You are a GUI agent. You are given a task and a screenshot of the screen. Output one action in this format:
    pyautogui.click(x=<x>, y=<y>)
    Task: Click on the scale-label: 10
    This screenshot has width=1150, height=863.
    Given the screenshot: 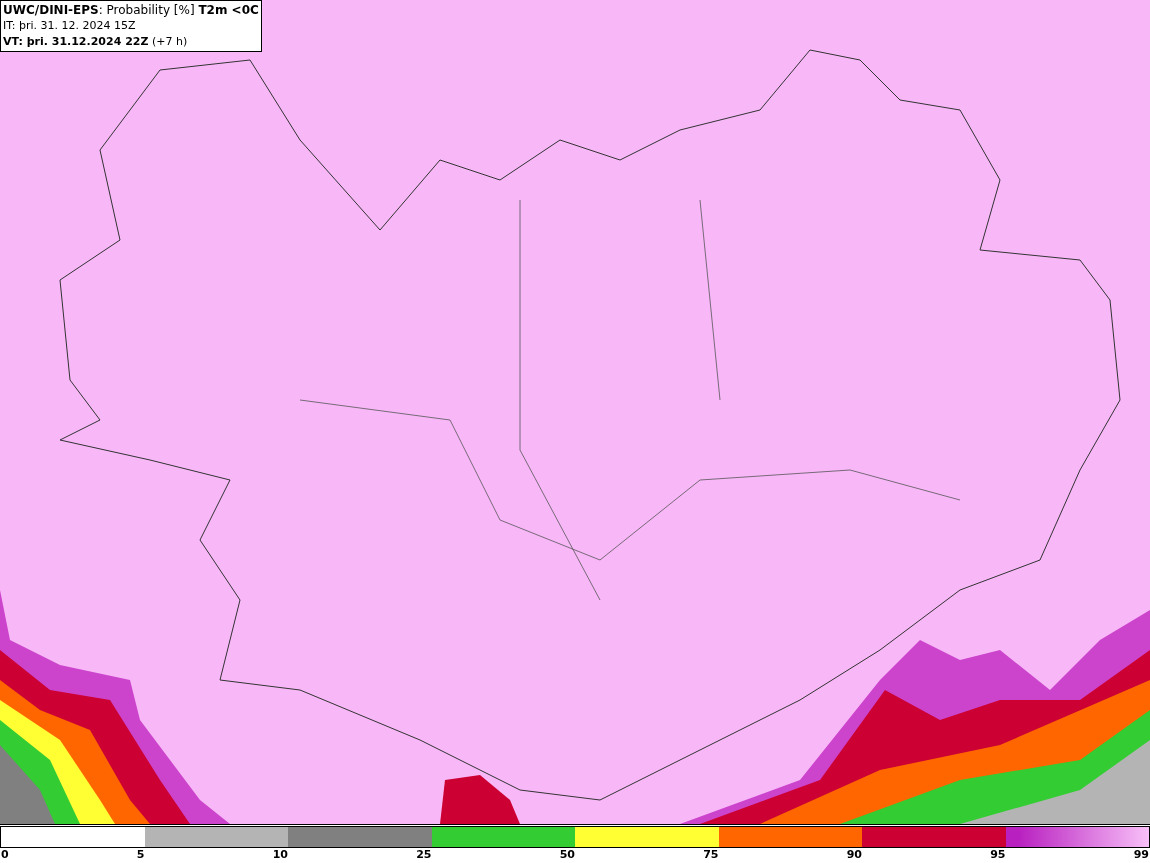 What is the action you would take?
    pyautogui.click(x=280, y=855)
    